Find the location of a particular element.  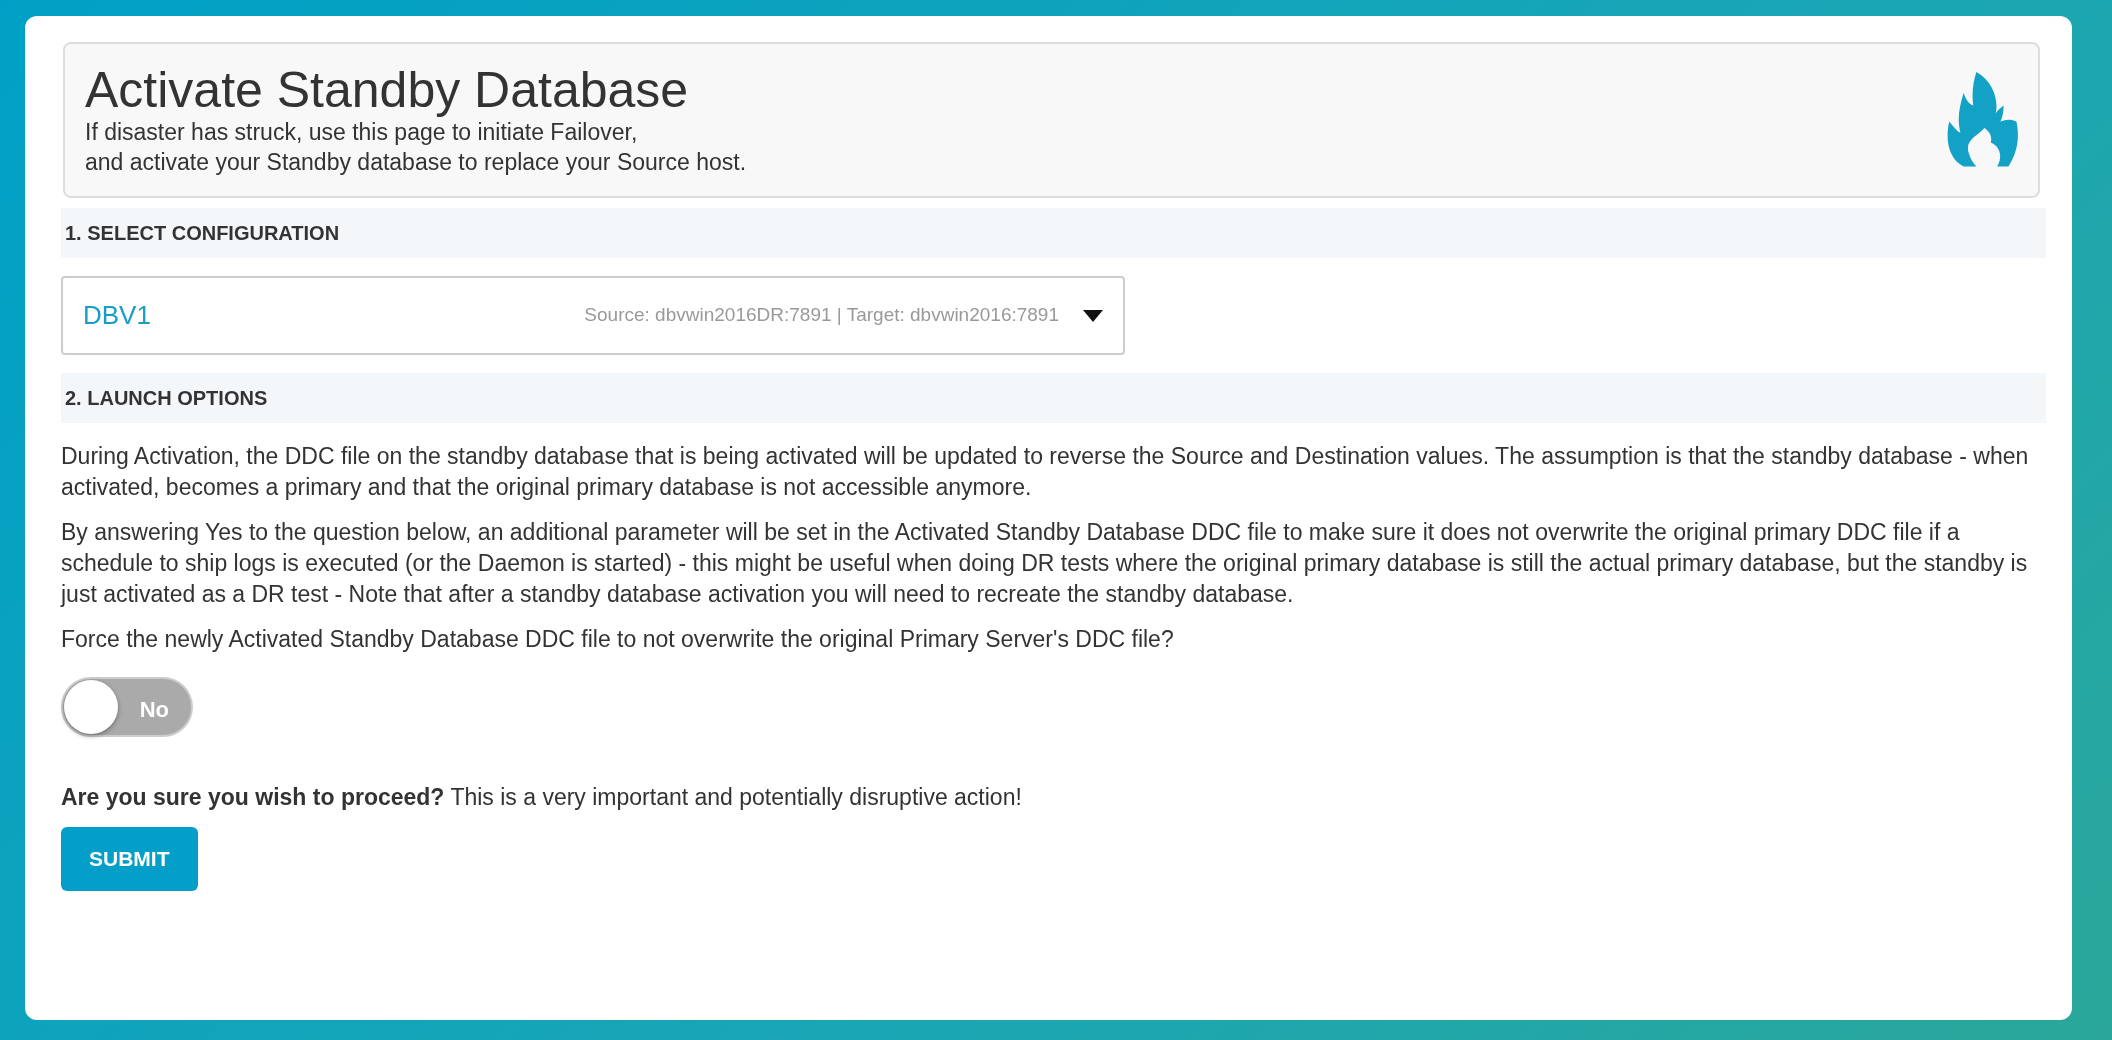

question-text: Force the newly Activated Standby Database DDC file to not overwrite the original Primary Server's DDC file? is located at coordinates (618, 640).